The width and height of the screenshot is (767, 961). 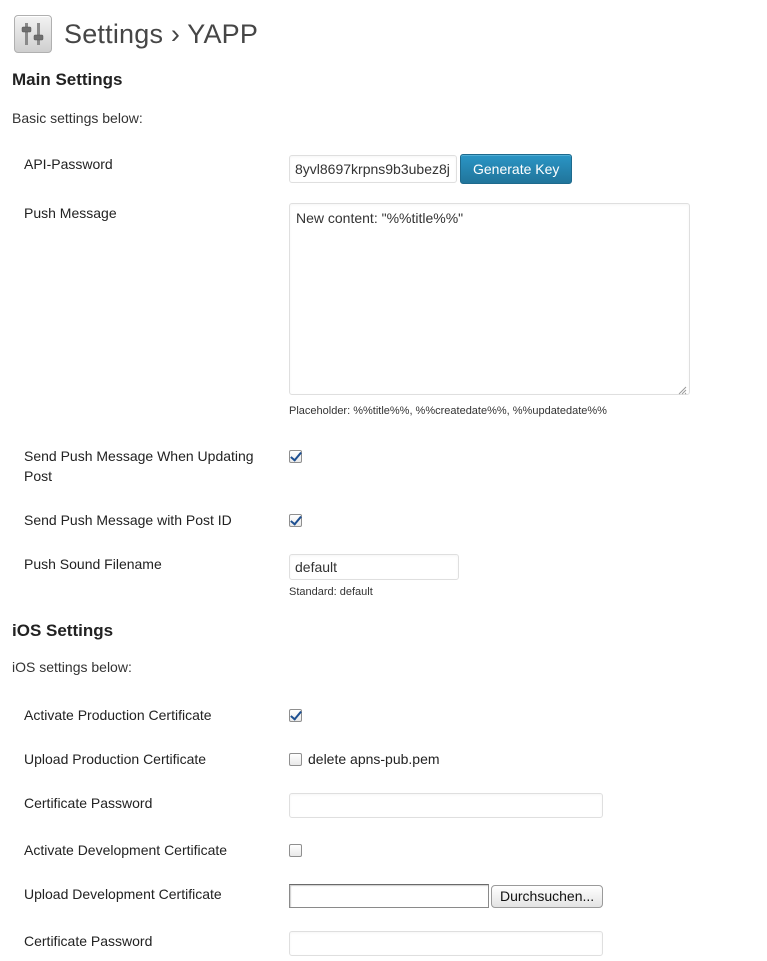 I want to click on development-password-field, so click(x=446, y=943).